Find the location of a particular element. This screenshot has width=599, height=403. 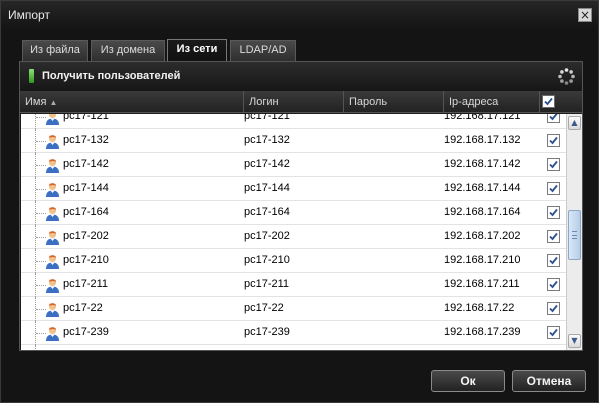

table-row: pc17-121 pc17-121 192.168.17.121 is located at coordinates (293, 121).